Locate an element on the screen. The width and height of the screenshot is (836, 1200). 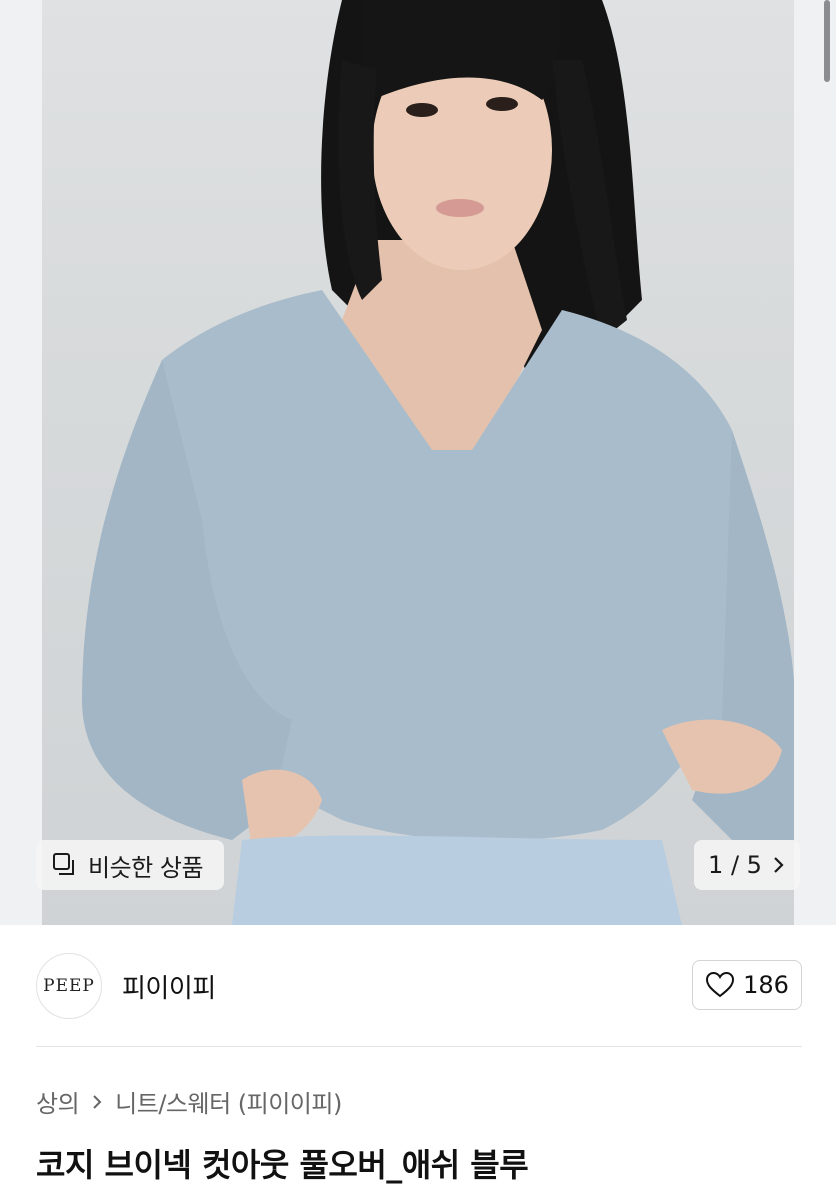
product-title: 코지 브이넥 컷아웃 풀오버_애쉬 블루 is located at coordinates (282, 1165).